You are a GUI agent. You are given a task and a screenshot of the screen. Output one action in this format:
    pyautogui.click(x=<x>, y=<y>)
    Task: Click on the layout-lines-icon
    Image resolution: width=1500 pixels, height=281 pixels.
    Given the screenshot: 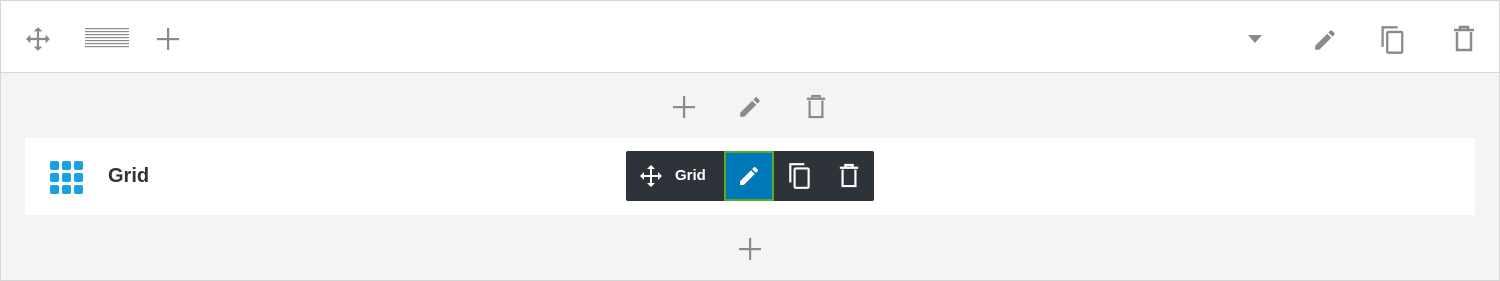 What is the action you would take?
    pyautogui.click(x=107, y=38)
    